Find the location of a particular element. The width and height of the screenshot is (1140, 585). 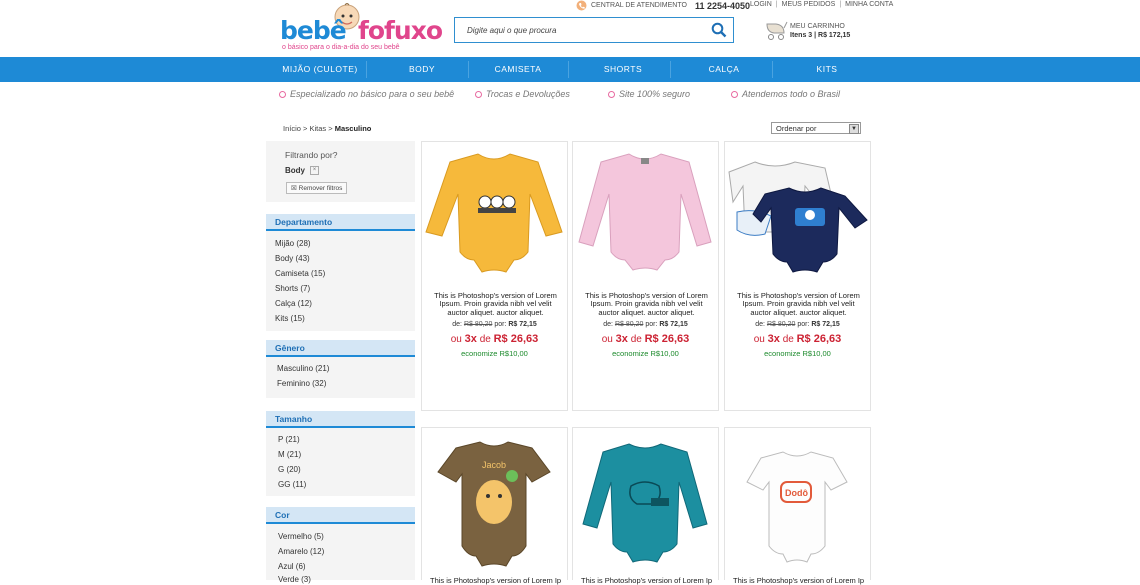

nav-calca: CALÇA is located at coordinates (724, 69).